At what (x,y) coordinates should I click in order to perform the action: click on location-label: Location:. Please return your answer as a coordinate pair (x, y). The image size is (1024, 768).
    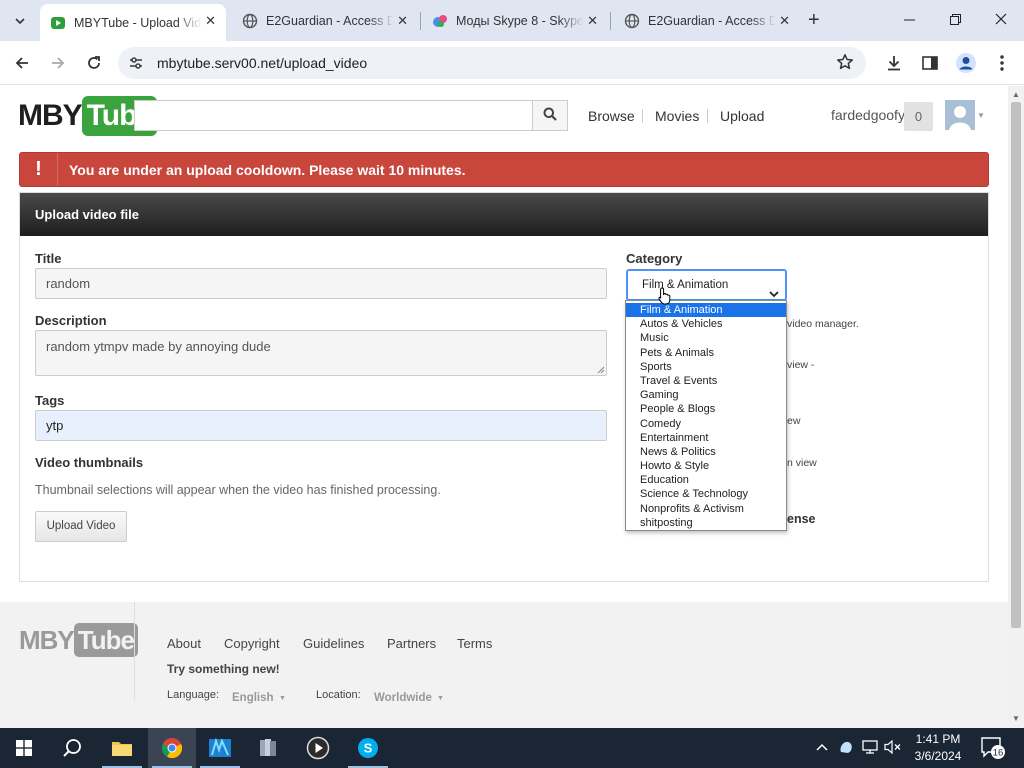
    Looking at the image, I should click on (338, 695).